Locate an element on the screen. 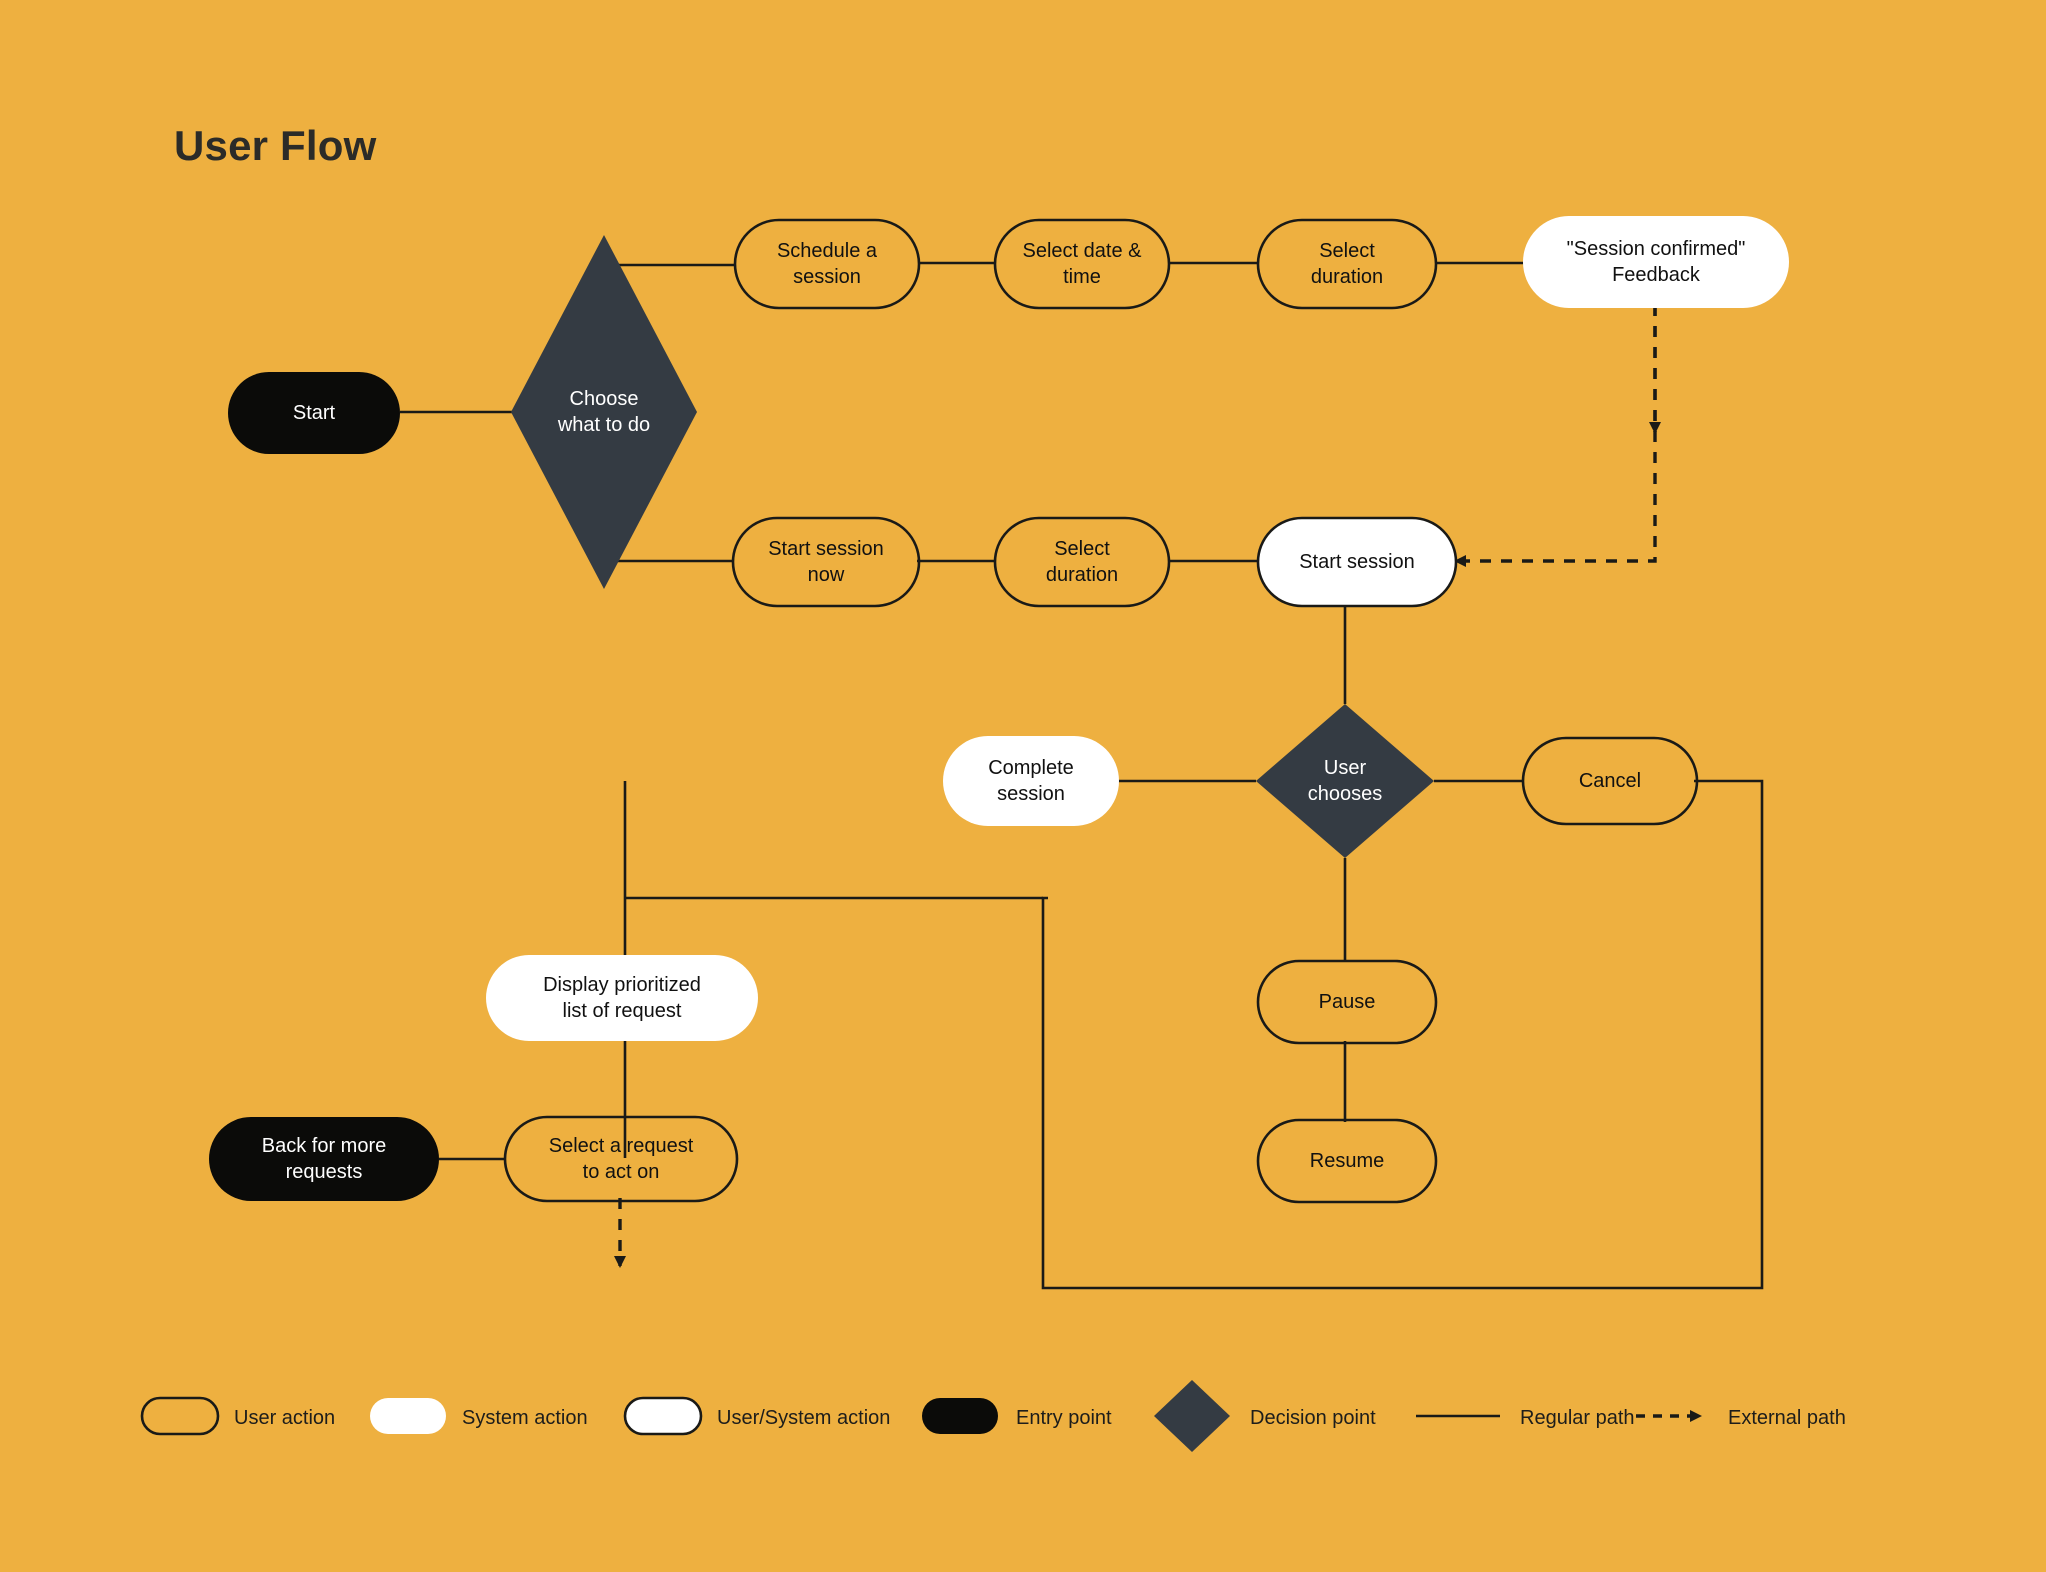  node-display-prioritized-list is located at coordinates (622, 998).